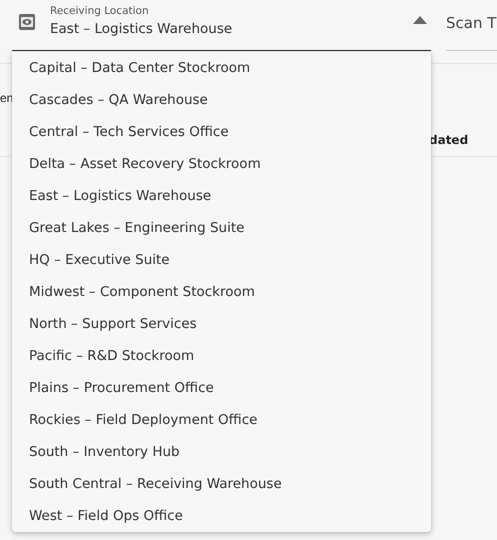  Describe the element at coordinates (221, 164) in the screenshot. I see `menu-option: Delta – Asset Recovery Stockroom` at that location.